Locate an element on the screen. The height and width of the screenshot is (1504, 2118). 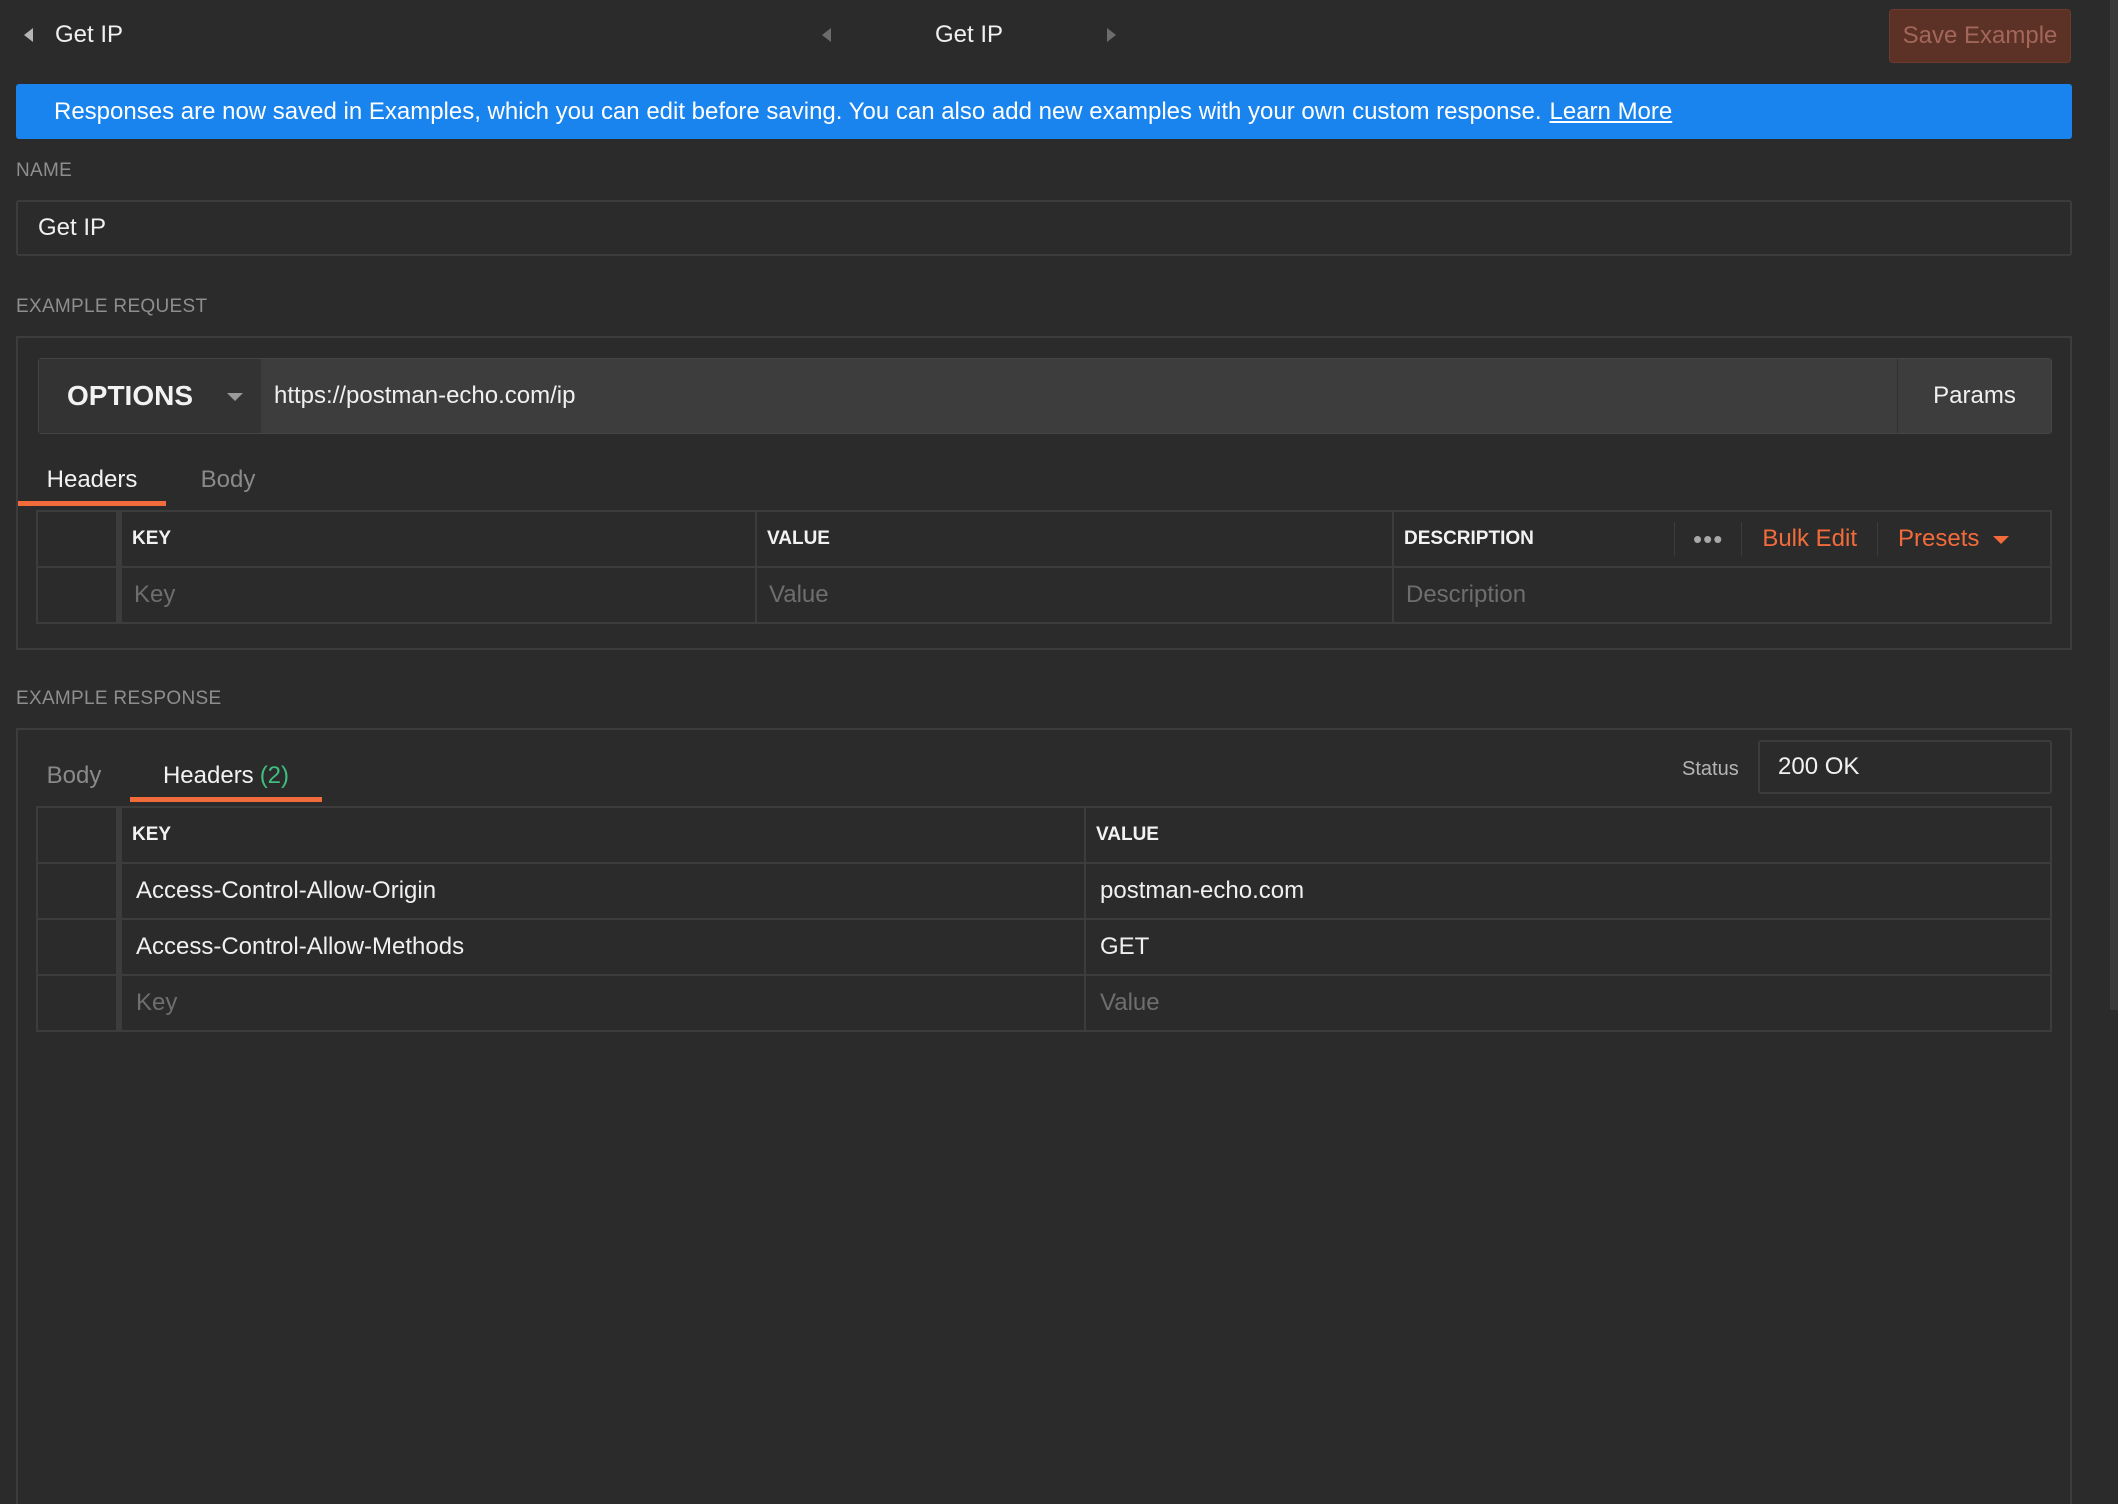
tab-response-headers: Headers (2) is located at coordinates (226, 782).